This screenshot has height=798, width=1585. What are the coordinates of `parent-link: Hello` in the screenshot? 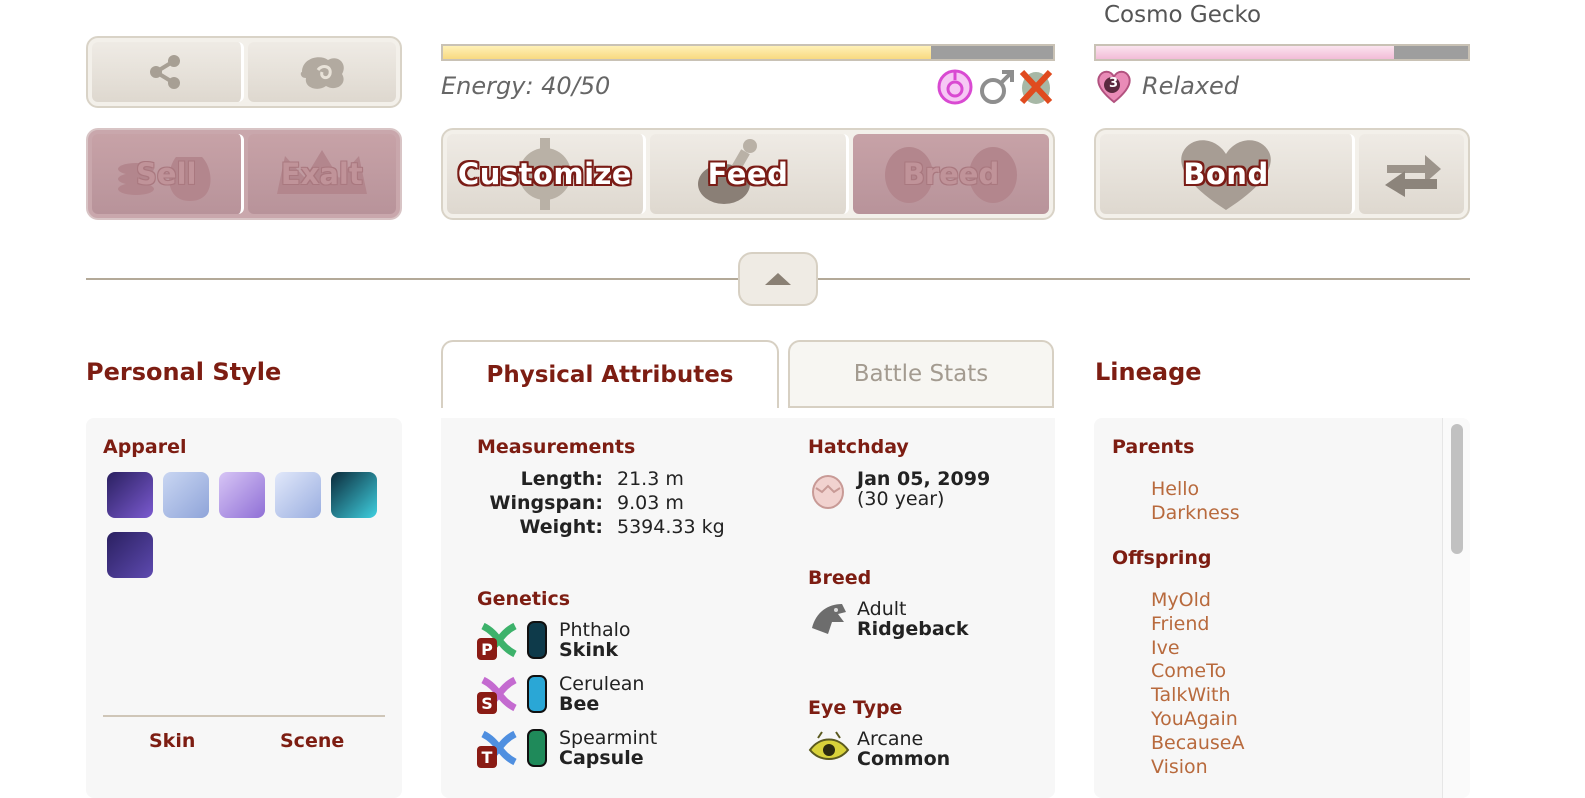 It's located at (1195, 490).